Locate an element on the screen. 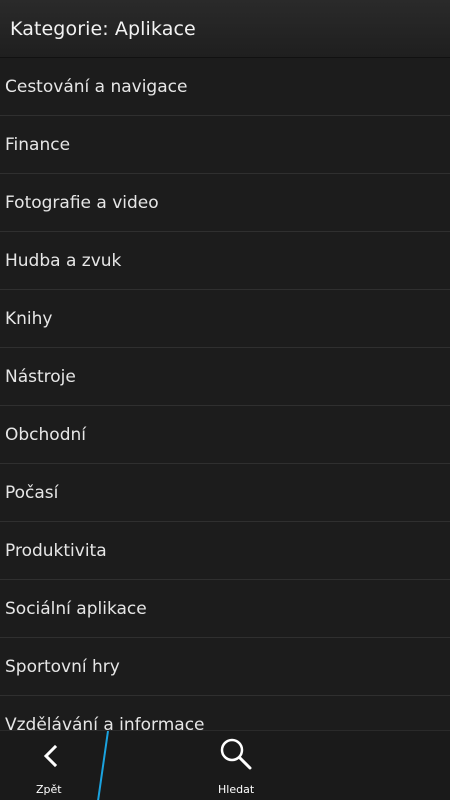 The width and height of the screenshot is (450, 800). search-label: Hledat is located at coordinates (236, 789).